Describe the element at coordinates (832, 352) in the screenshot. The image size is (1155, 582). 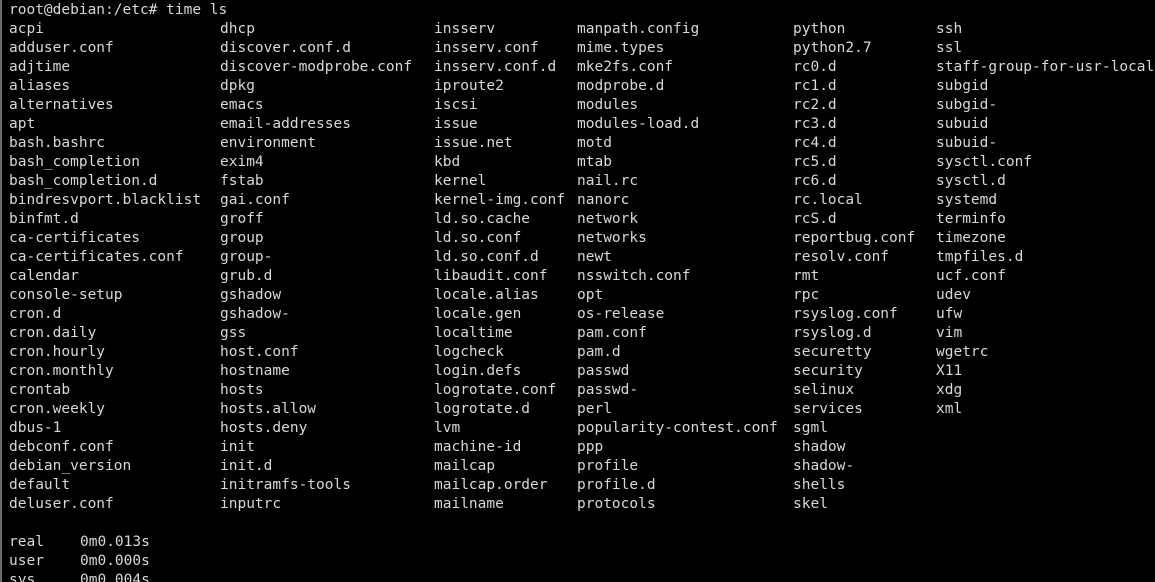
I see `ls-entry: securetty` at that location.